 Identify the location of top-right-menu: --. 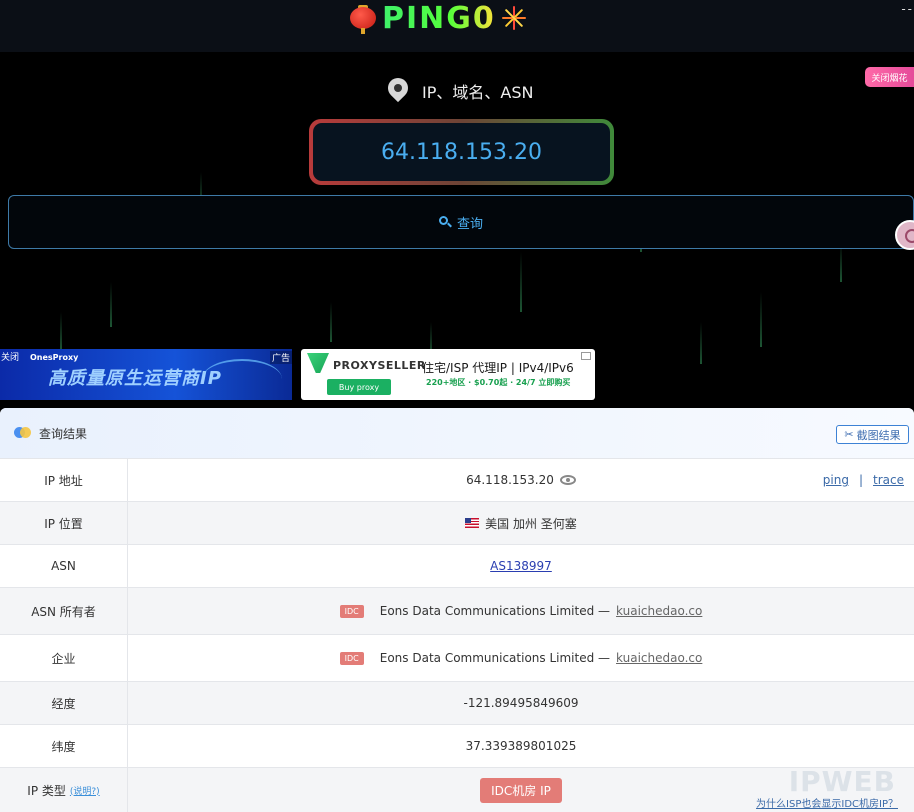
(907, 9).